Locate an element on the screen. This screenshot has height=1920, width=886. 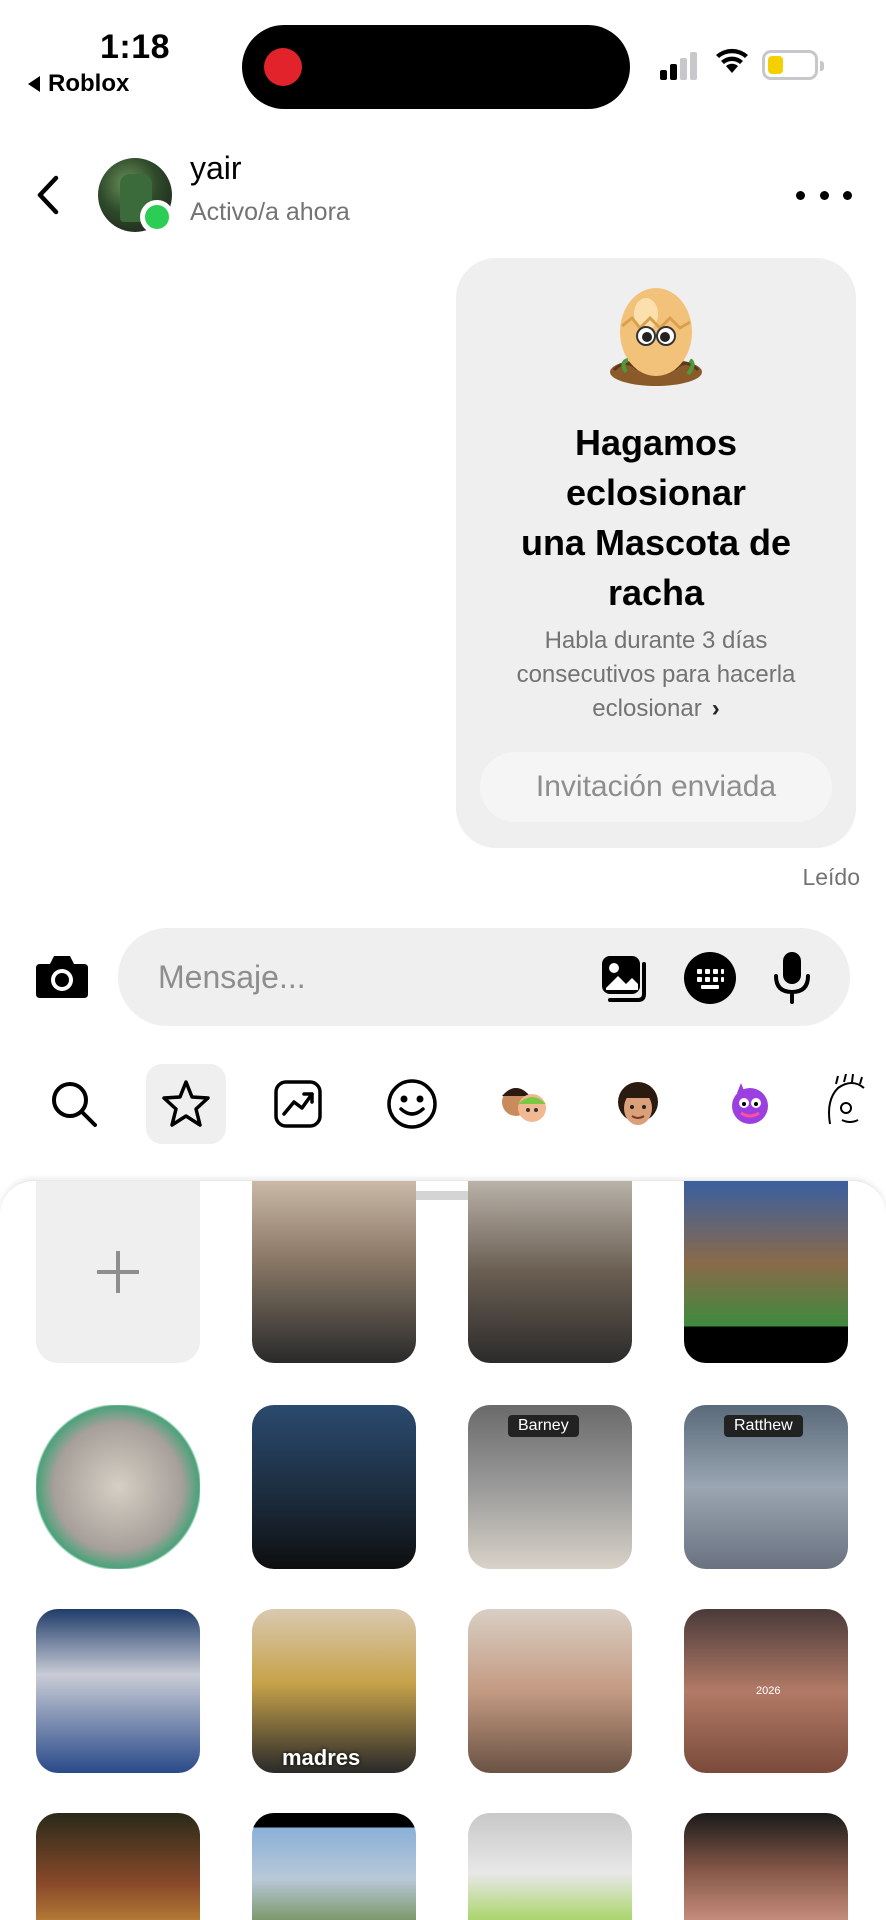
more-horizontal-icon is located at coordinates (800, 195).